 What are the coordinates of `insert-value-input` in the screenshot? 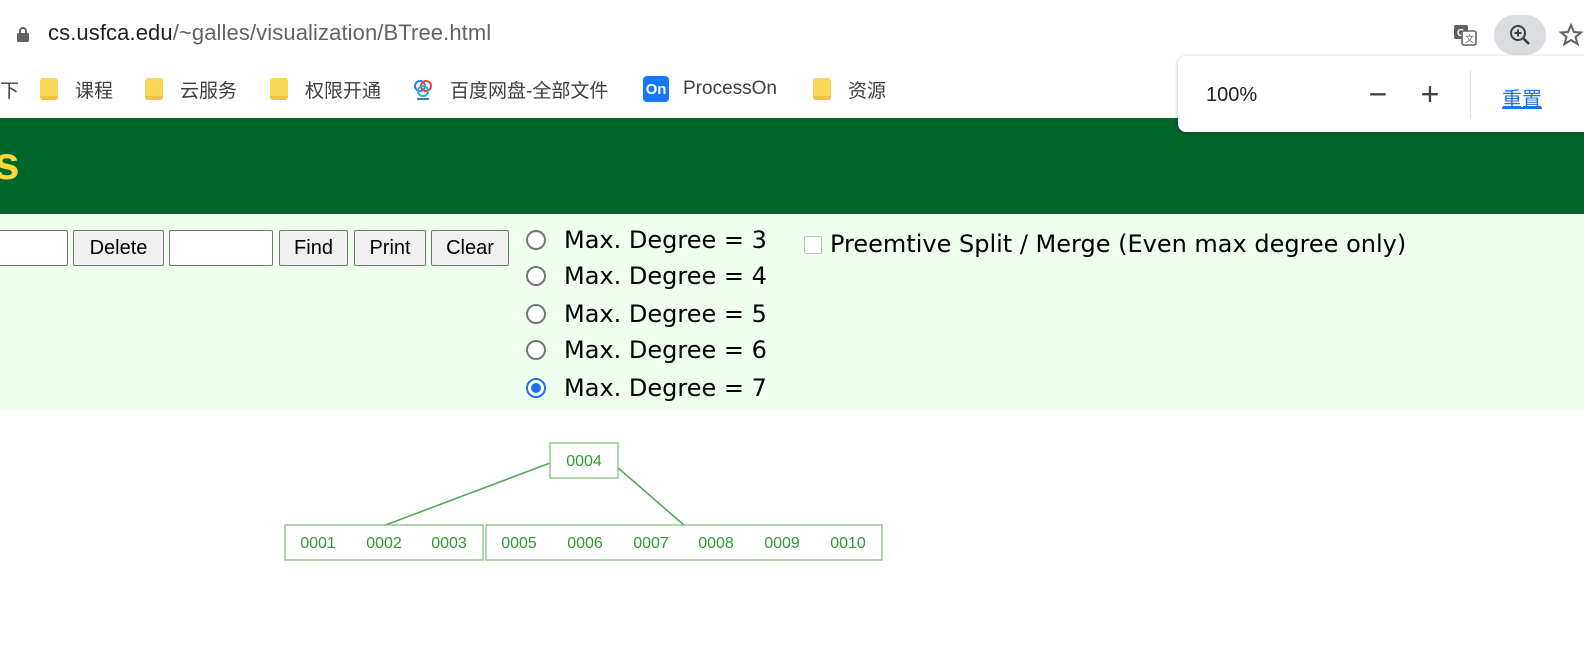 It's located at (34, 248).